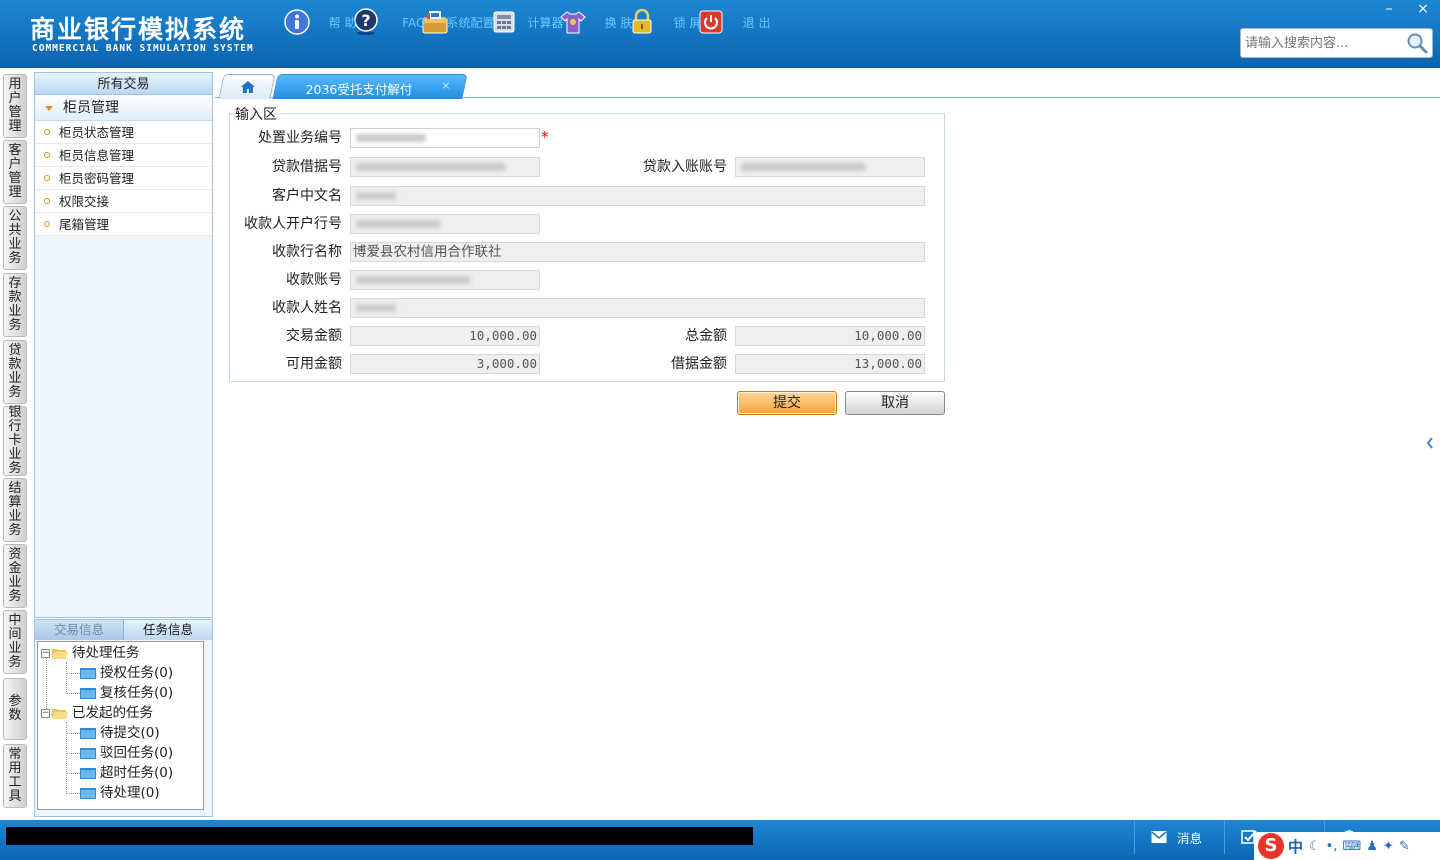  Describe the element at coordinates (123, 108) in the screenshot. I see `menu-group-teller-management: 柜员管理` at that location.